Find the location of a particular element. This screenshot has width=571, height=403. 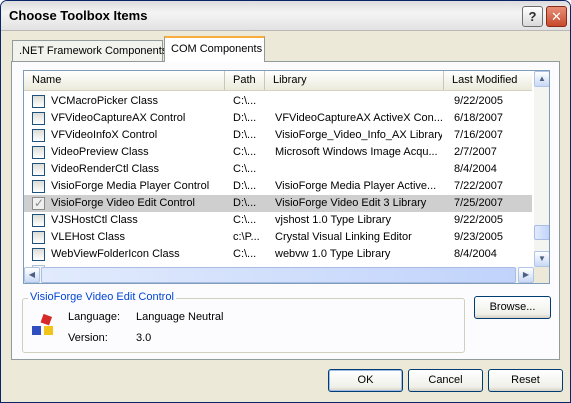

language-label: Language: is located at coordinates (94, 317).